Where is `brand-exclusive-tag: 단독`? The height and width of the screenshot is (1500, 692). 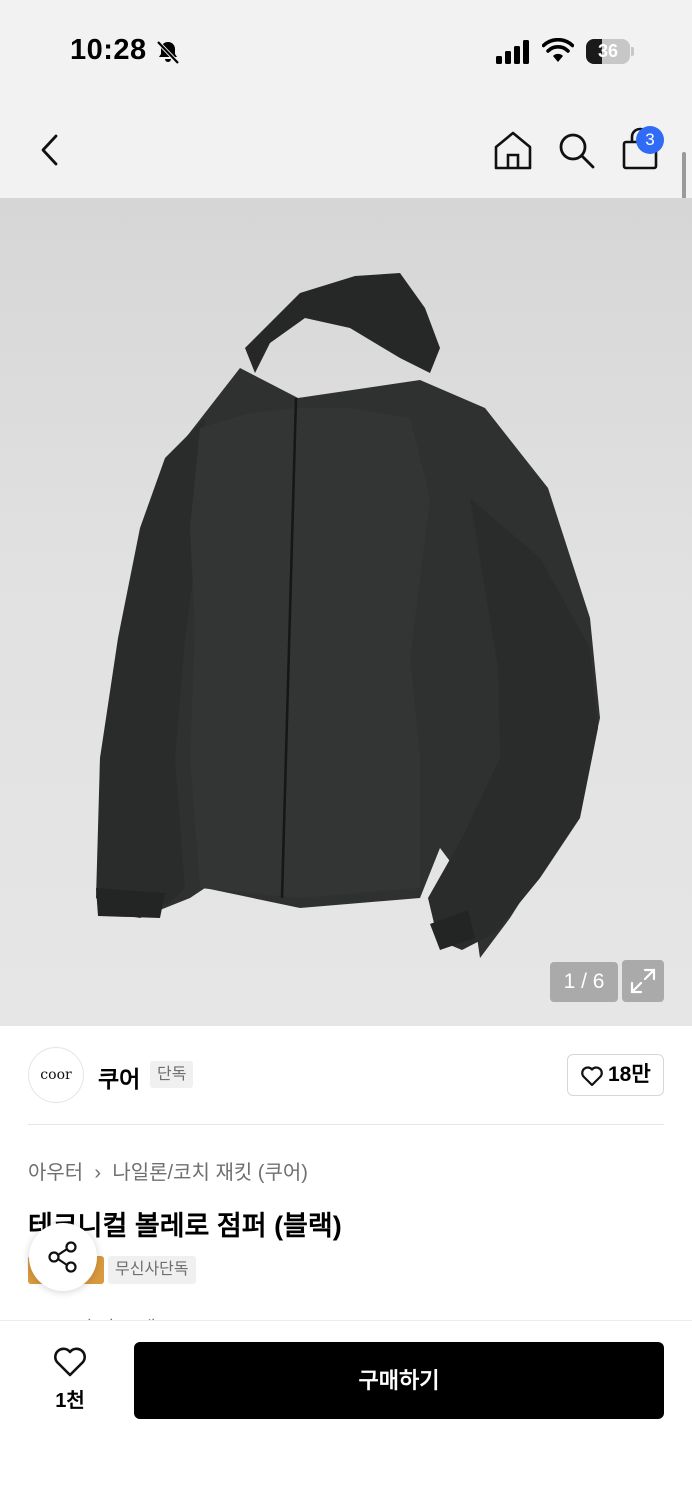 brand-exclusive-tag: 단독 is located at coordinates (172, 1074).